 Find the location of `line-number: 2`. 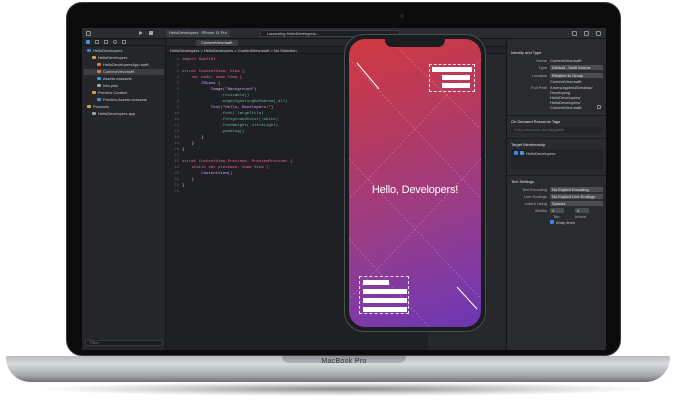

line-number: 2 is located at coordinates (177, 66).